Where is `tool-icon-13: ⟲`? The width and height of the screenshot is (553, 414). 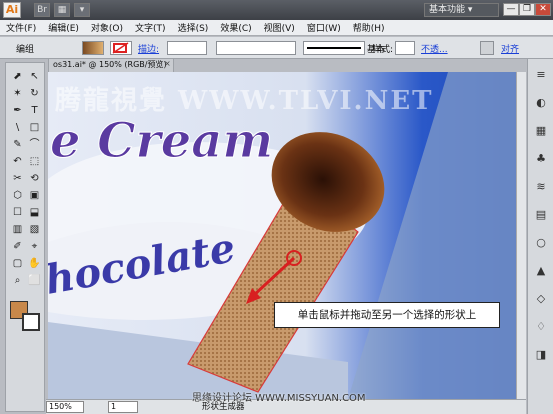
tool-icon-13: ⟲ is located at coordinates (34, 178).